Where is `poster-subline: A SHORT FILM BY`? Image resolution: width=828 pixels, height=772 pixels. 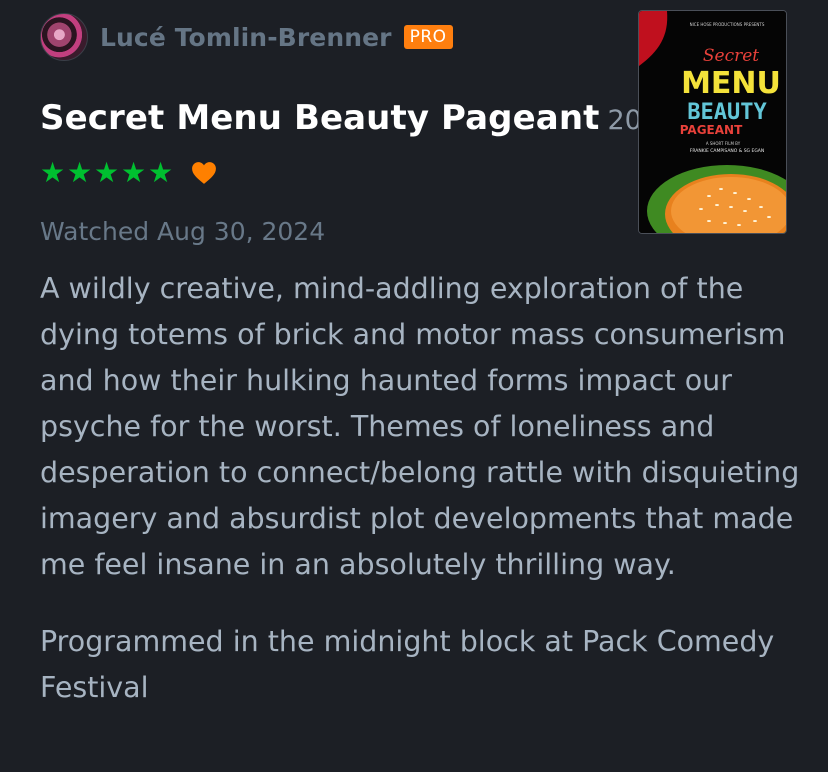 poster-subline: A SHORT FILM BY is located at coordinates (723, 143).